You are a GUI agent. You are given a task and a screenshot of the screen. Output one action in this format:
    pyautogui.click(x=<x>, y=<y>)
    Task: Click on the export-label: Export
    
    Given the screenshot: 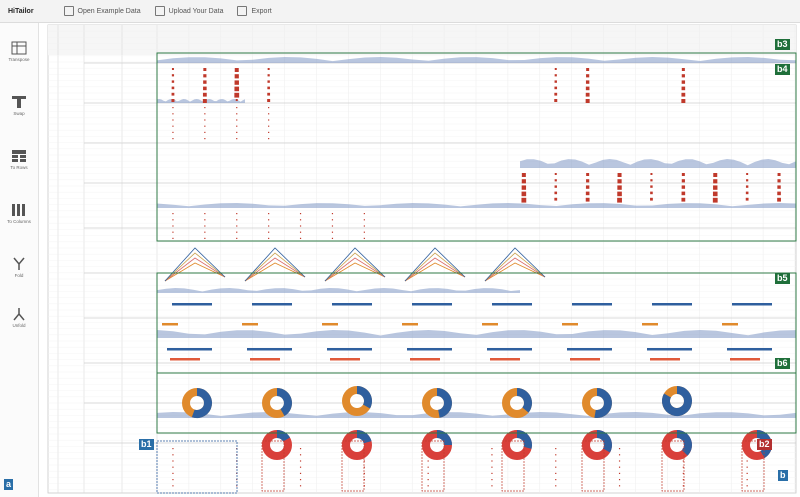 What is the action you would take?
    pyautogui.click(x=261, y=11)
    